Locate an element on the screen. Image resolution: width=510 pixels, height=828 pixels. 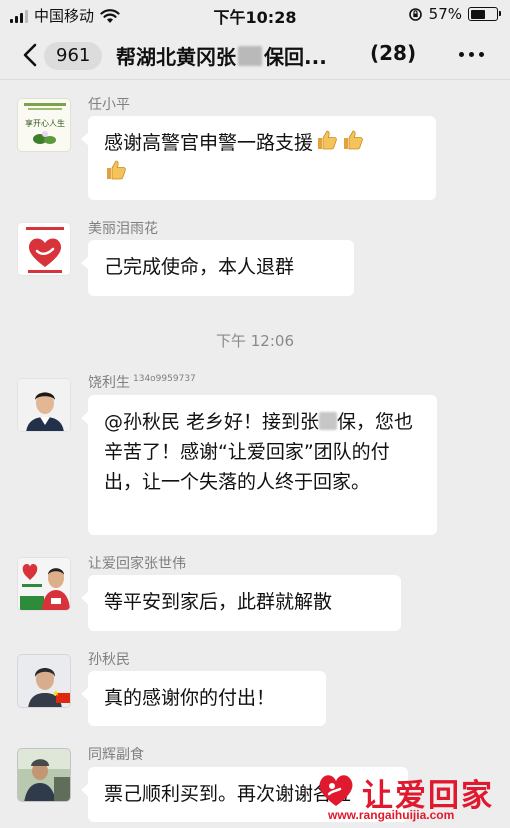
message-bubble: 等平安到家后，此群就解散 is located at coordinates (241, 603).